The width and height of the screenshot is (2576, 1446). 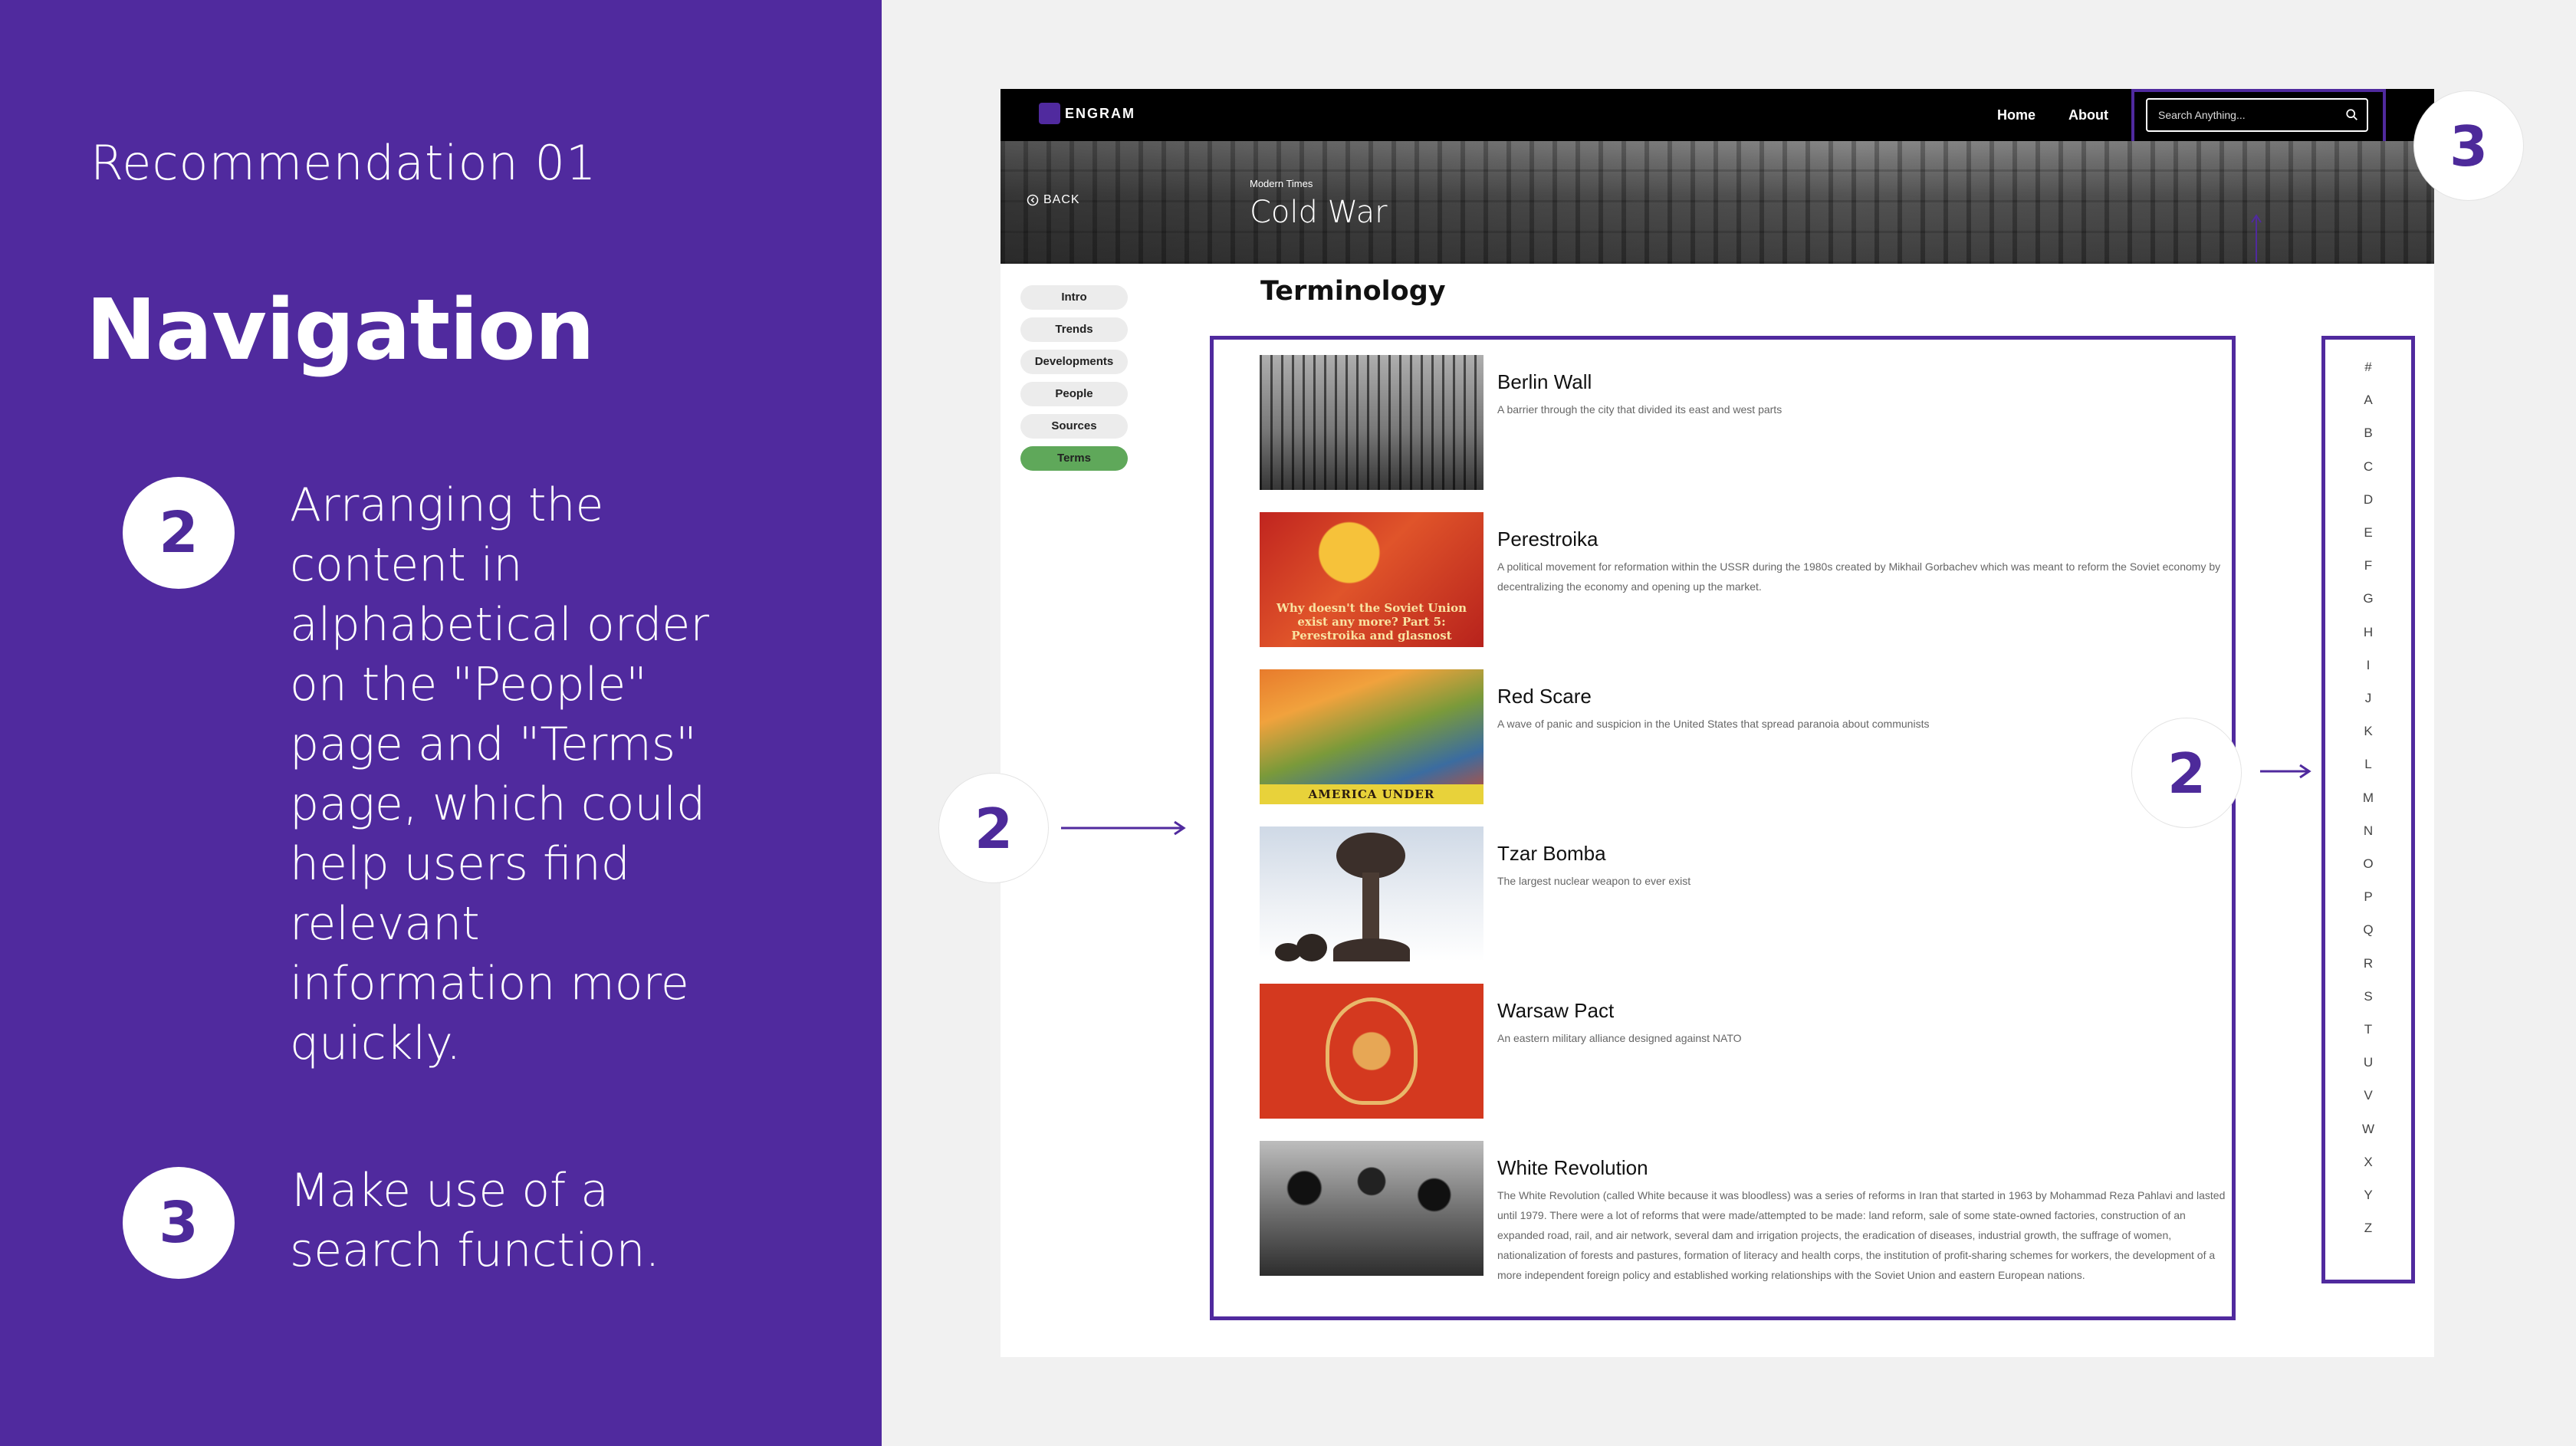 What do you see at coordinates (2368, 897) in the screenshot?
I see `alphabet-letter-p: P` at bounding box center [2368, 897].